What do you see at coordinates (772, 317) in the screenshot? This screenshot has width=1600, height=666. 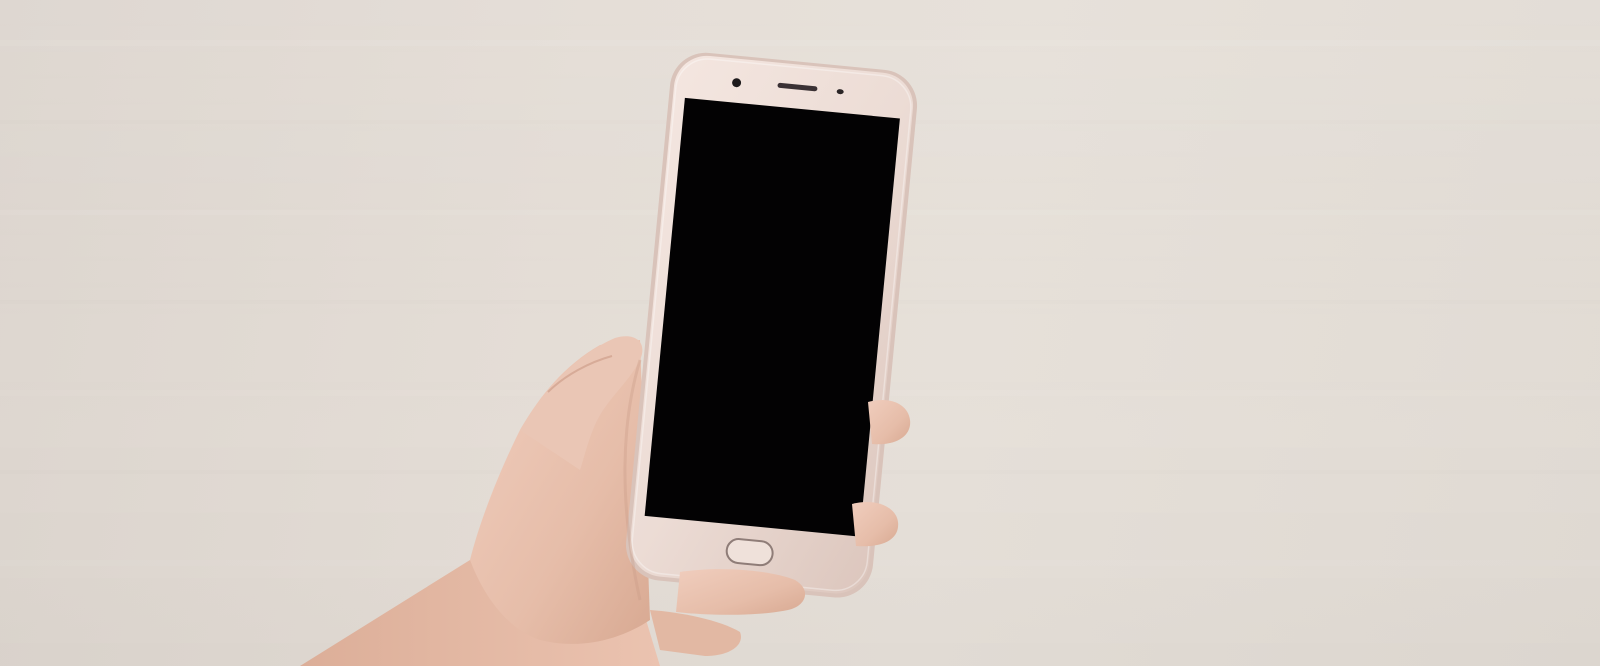 I see `phone-screen` at bounding box center [772, 317].